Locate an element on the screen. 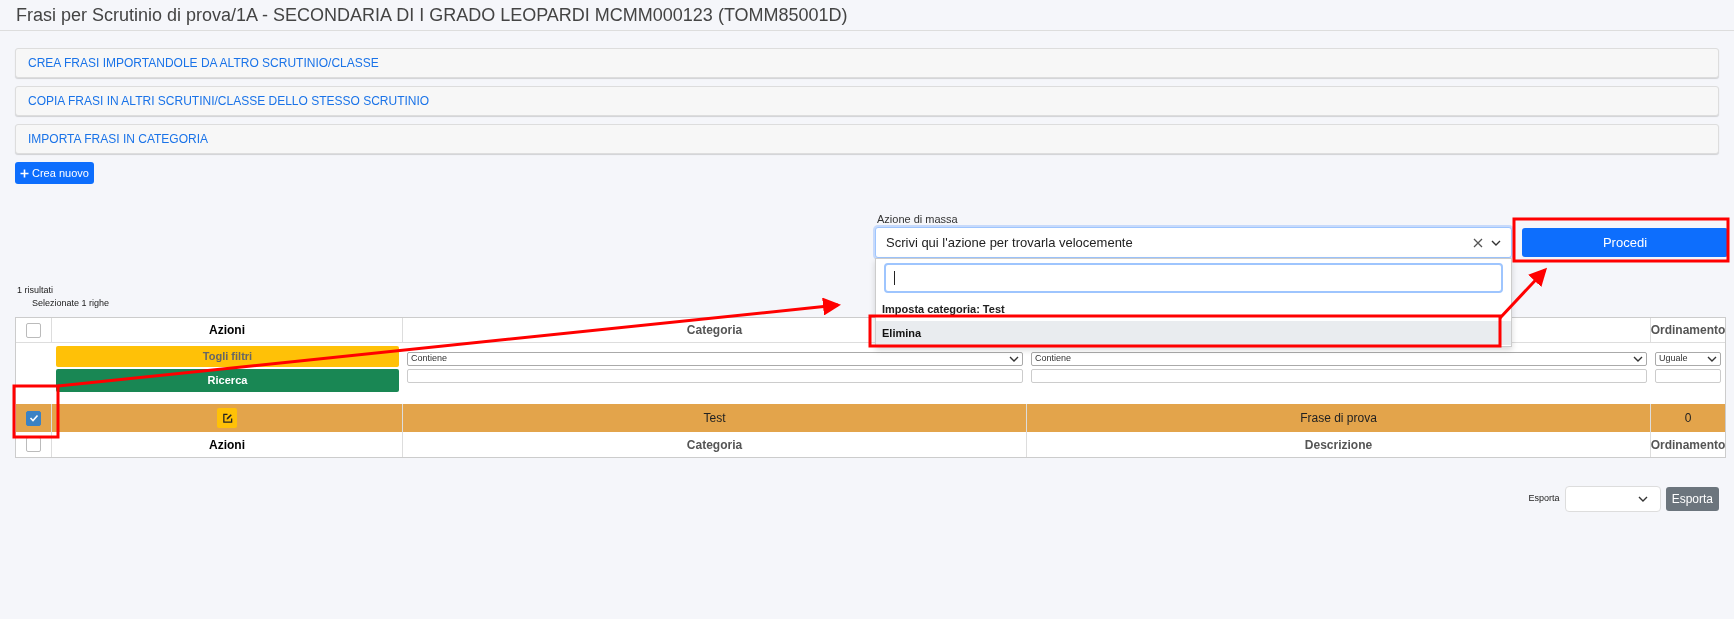  operator-value: Uguale is located at coordinates (1673, 359).